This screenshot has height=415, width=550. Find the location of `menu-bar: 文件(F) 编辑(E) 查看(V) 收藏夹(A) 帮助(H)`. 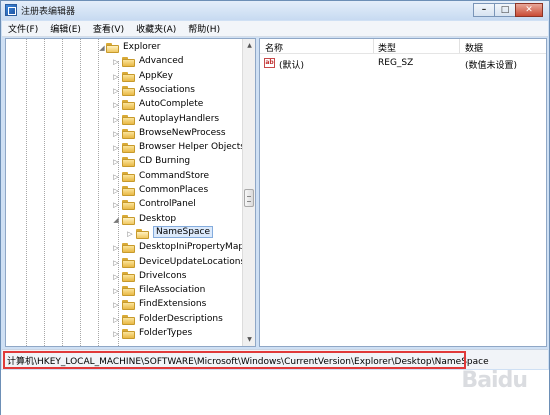

menu-bar: 文件(F) 编辑(E) 查看(V) 收藏夹(A) 帮助(H) is located at coordinates (275, 29).